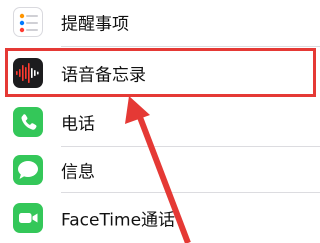 This screenshot has height=243, width=320. Describe the element at coordinates (28, 218) in the screenshot. I see `facetime-icon` at that location.